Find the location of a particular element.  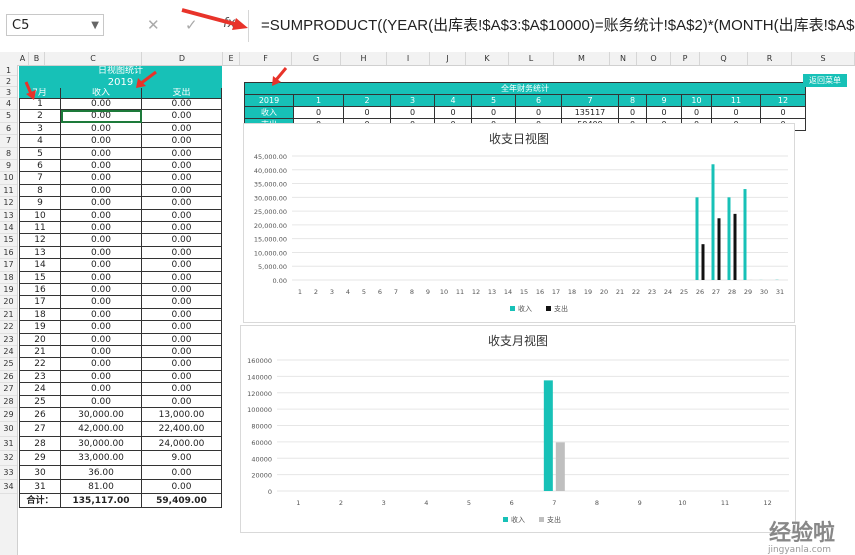

row-header: 15 is located at coordinates (8, 240).